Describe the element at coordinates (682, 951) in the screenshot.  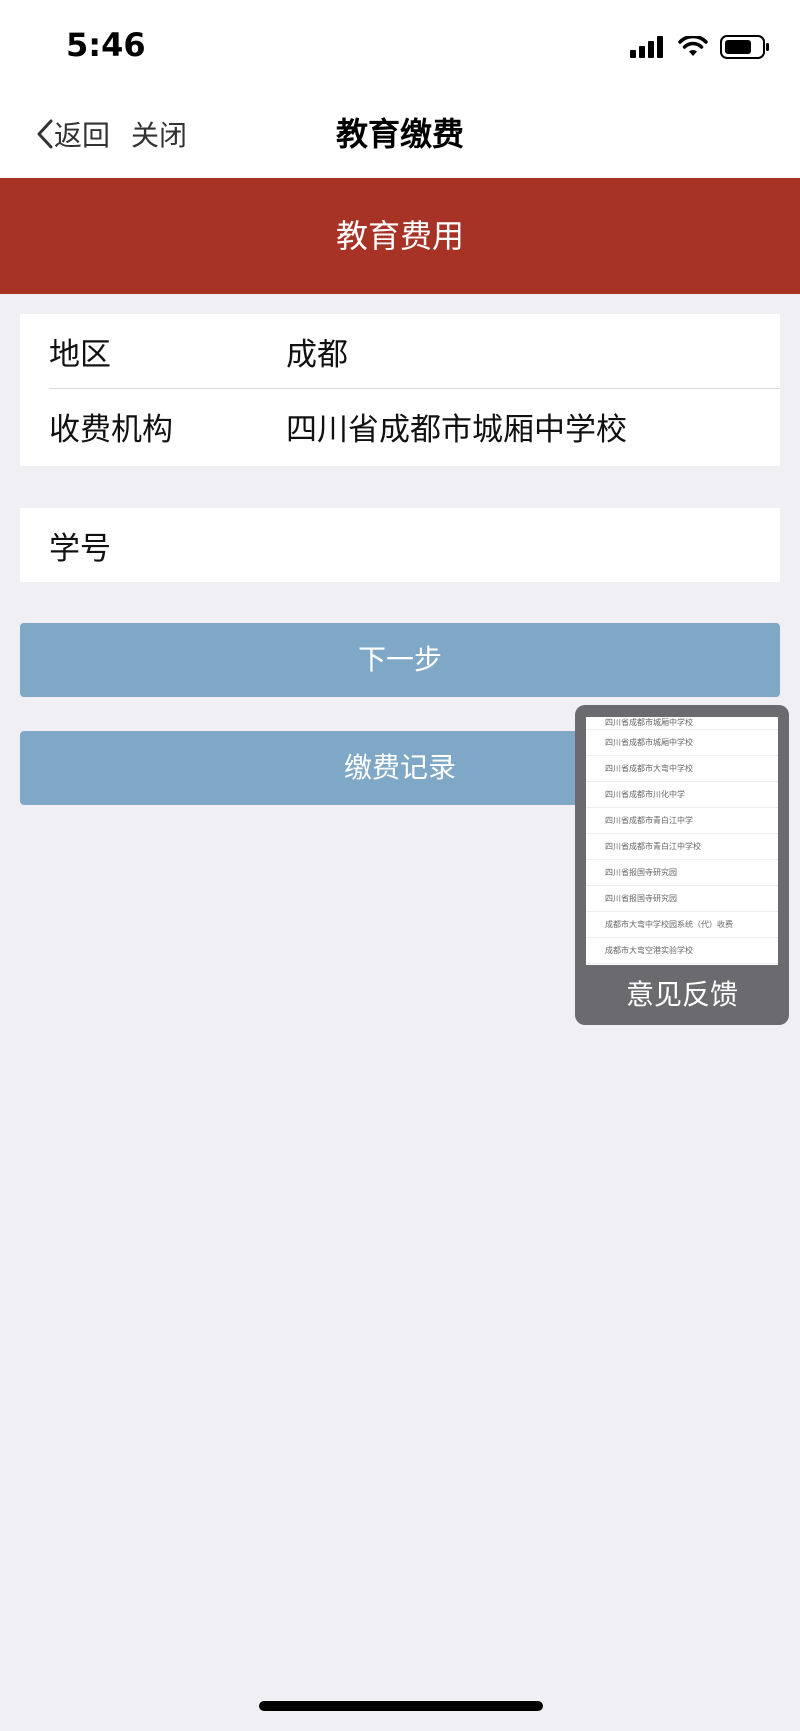
I see `thumbnail-list-item: 成都市大弯空港实验学校` at that location.